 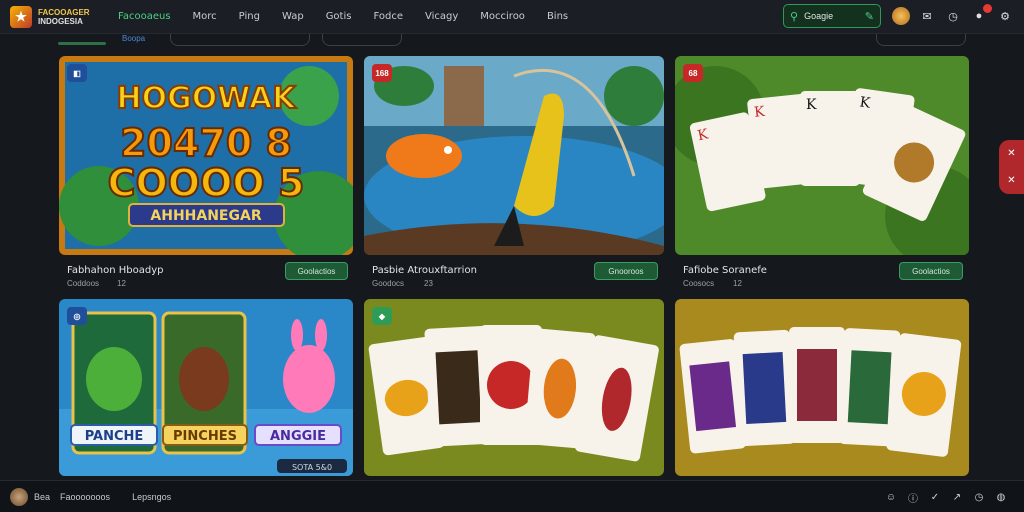 What do you see at coordinates (901, 16) in the screenshot?
I see `user-avatar` at bounding box center [901, 16].